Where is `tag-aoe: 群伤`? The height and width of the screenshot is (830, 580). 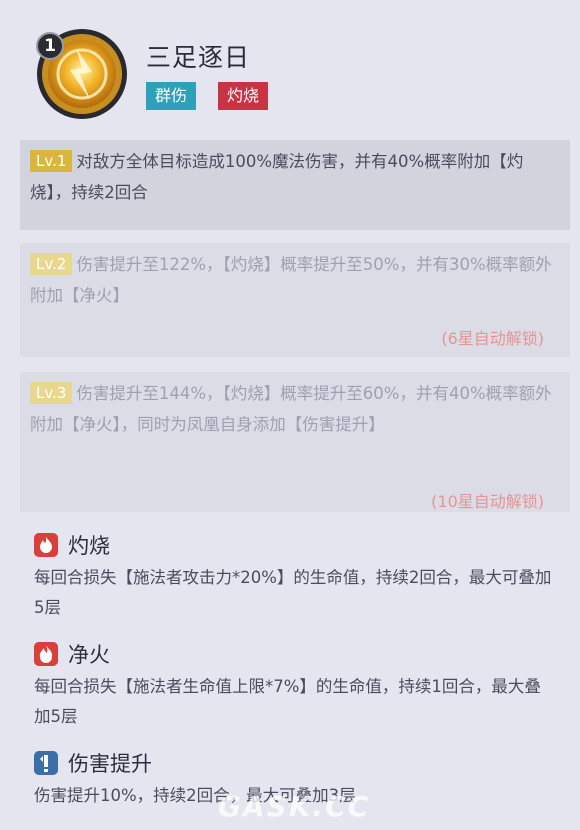 tag-aoe: 群伤 is located at coordinates (171, 96).